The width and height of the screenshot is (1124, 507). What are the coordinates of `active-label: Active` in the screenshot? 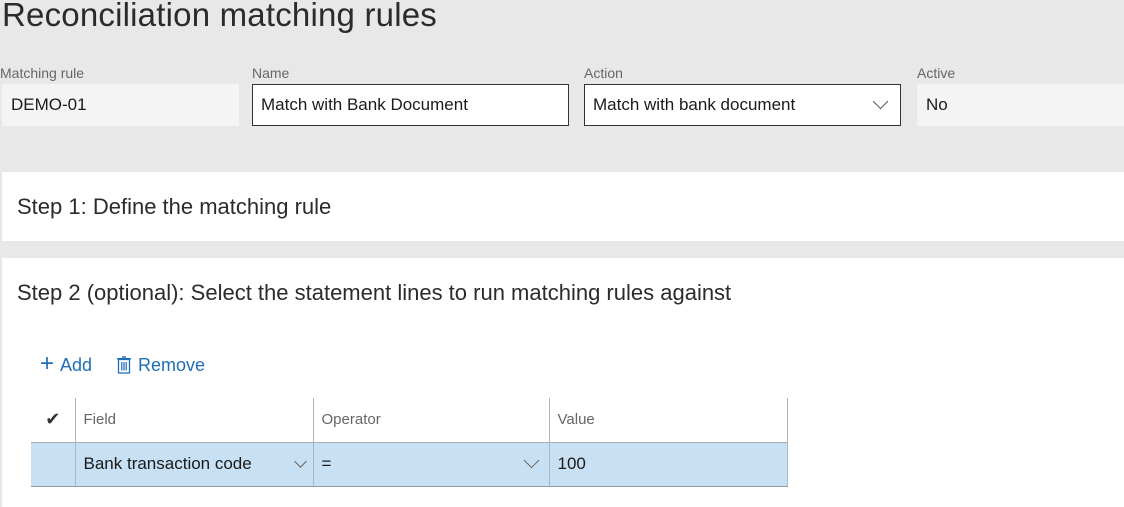 It's located at (936, 73).